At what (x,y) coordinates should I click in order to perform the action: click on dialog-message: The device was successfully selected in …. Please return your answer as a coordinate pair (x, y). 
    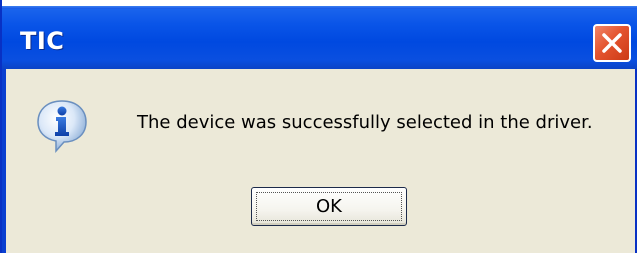
    Looking at the image, I should click on (365, 122).